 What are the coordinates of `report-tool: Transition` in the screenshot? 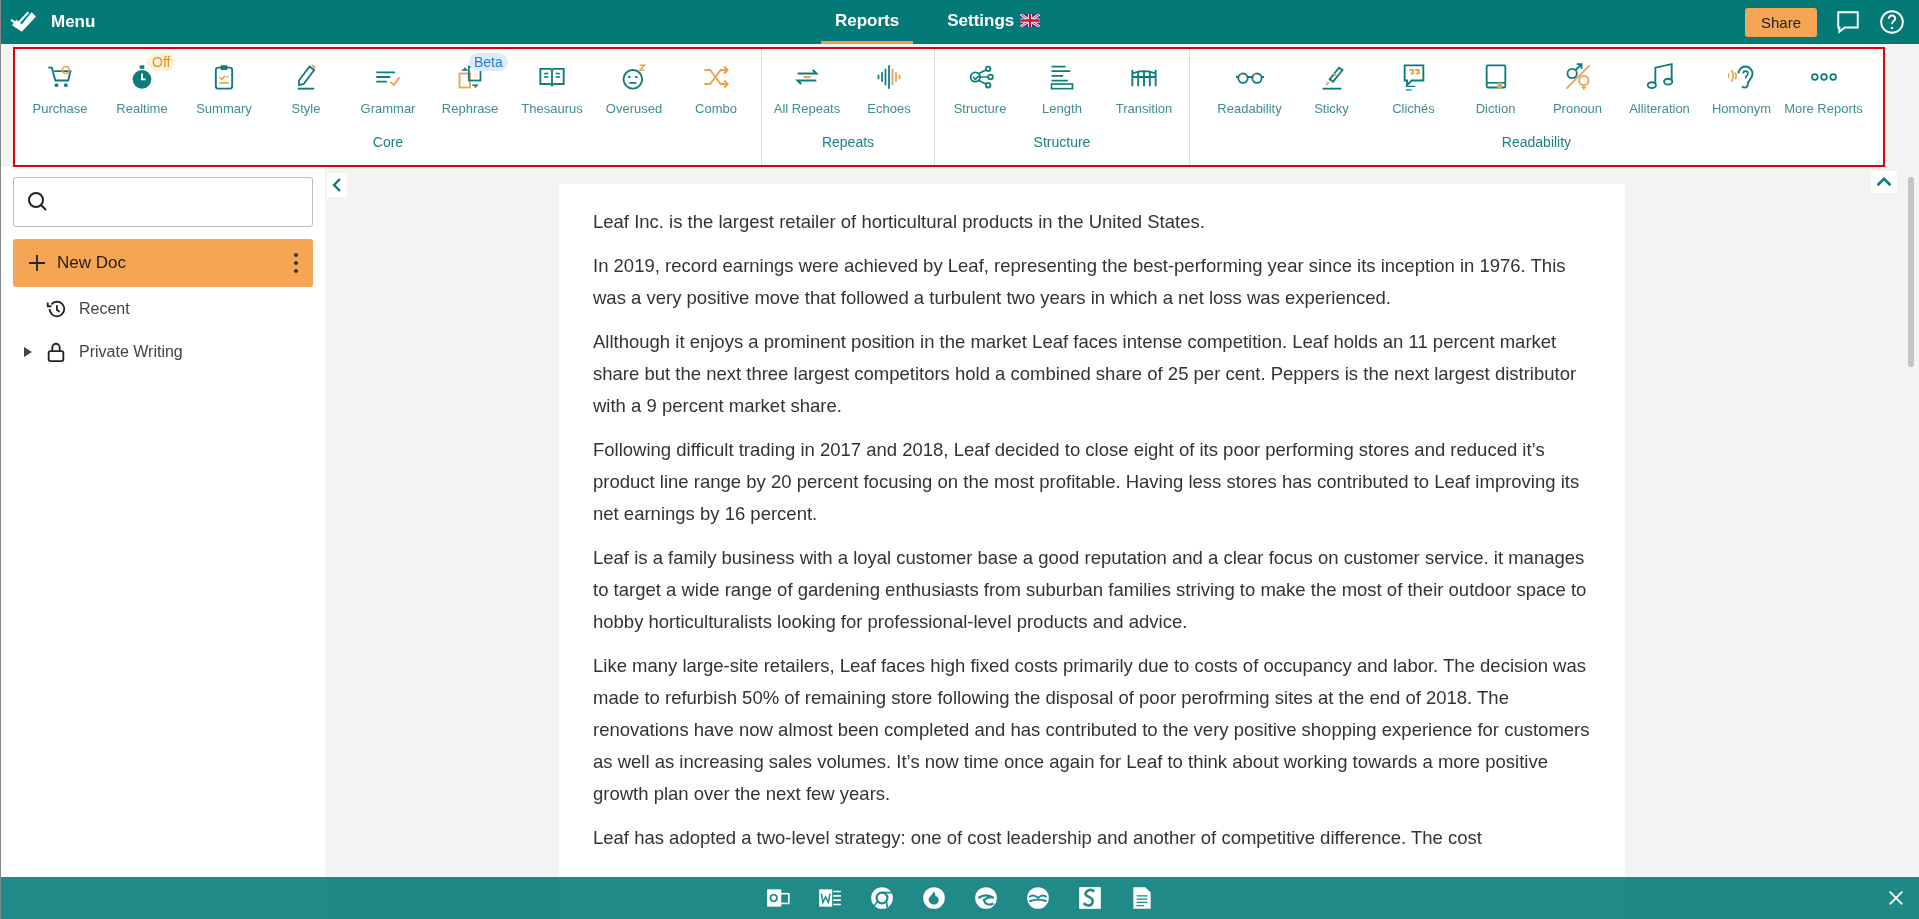 It's located at (1144, 82).